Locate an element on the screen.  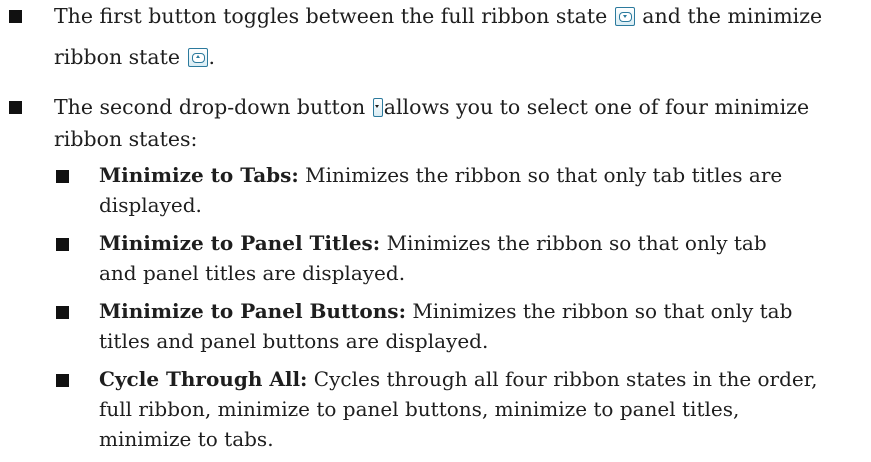
paragraph-line: ribbon states: is located at coordinates (125, 139).